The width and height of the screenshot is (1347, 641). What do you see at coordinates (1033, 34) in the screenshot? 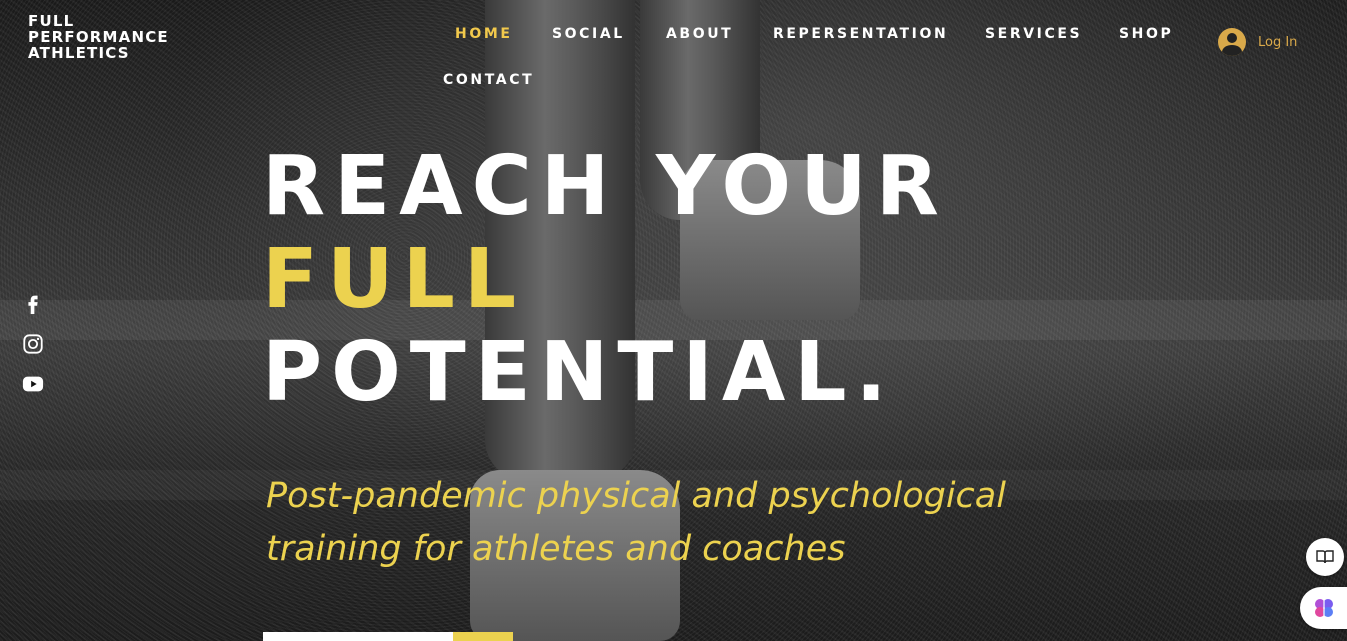
I see `nav-item-services: SERVICES` at bounding box center [1033, 34].